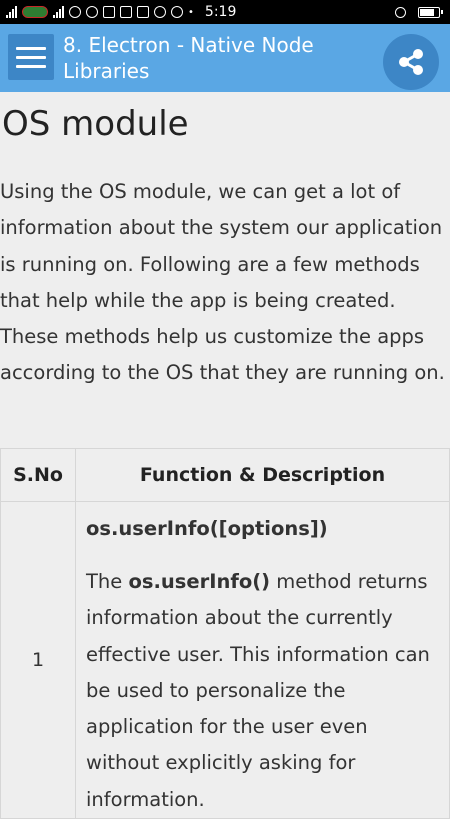  I want to click on share-icon, so click(411, 62).